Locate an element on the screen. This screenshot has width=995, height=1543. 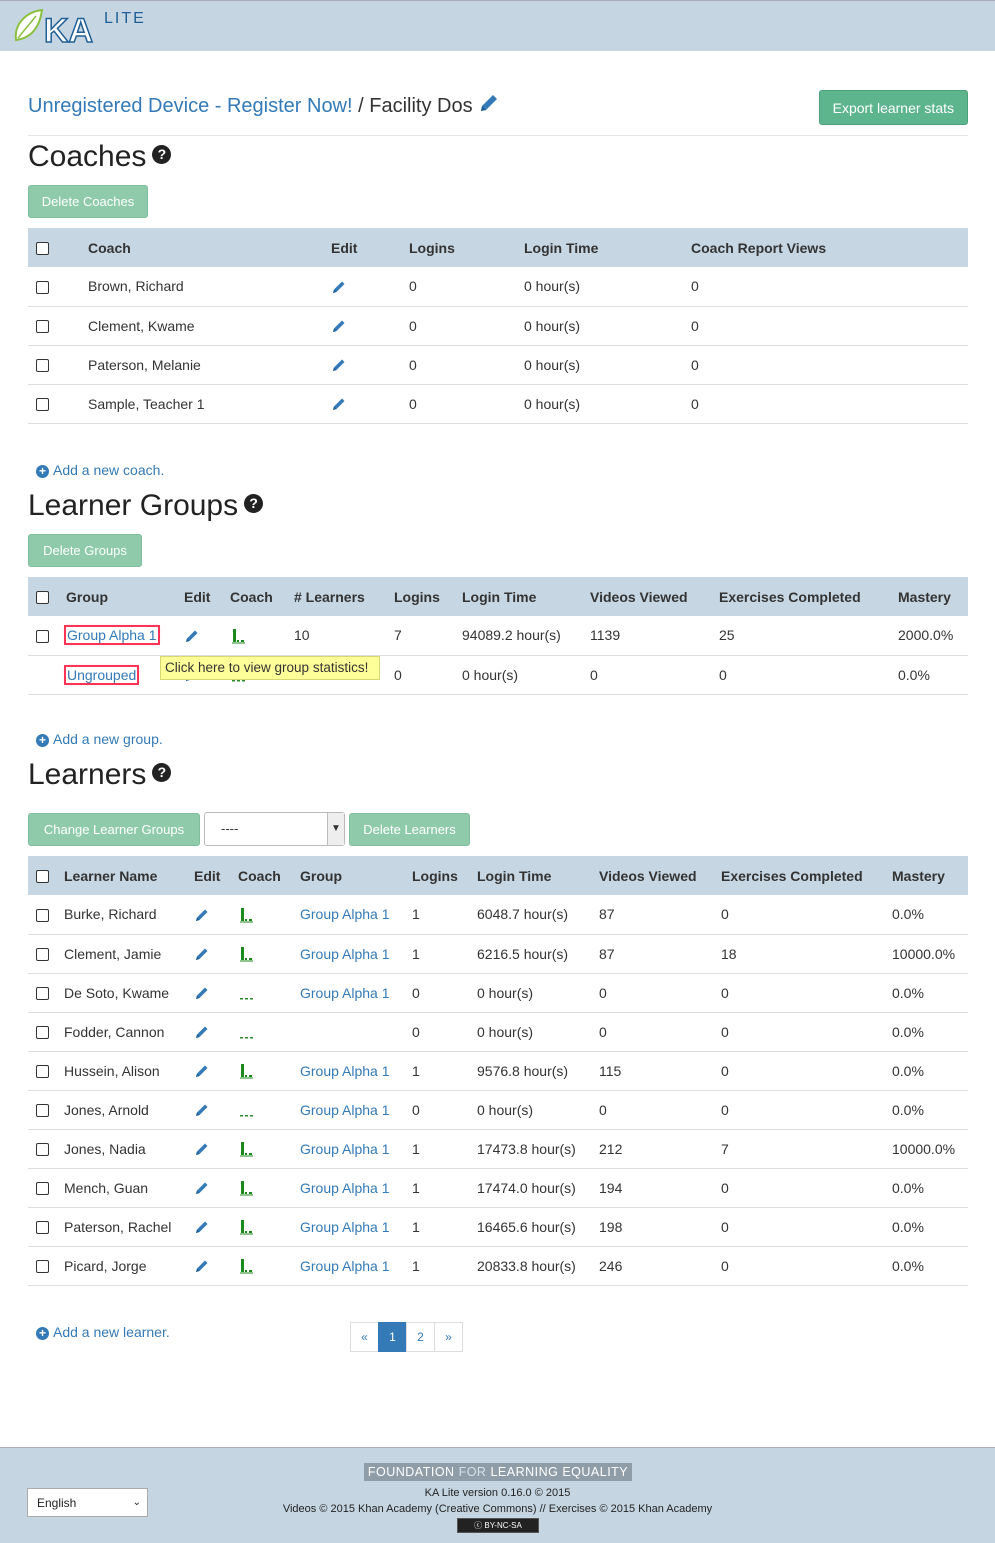
edit-group-pencil-icon is located at coordinates (192, 636).